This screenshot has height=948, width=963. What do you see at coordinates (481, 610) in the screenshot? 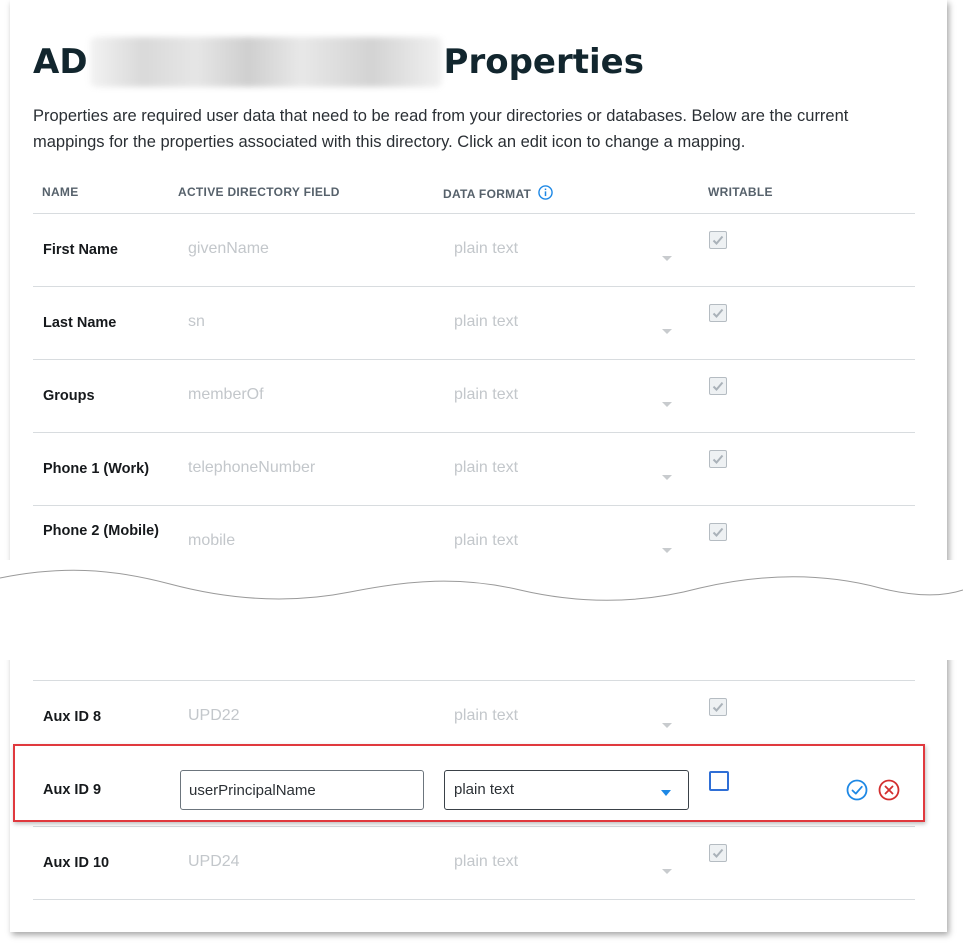
I see `torn-edge-divider` at bounding box center [481, 610].